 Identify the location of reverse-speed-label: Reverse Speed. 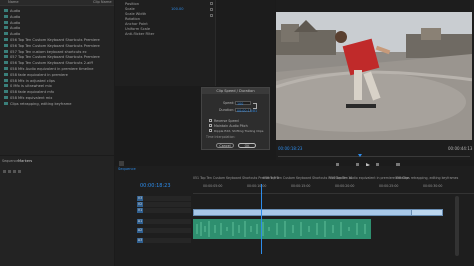
(226, 121).